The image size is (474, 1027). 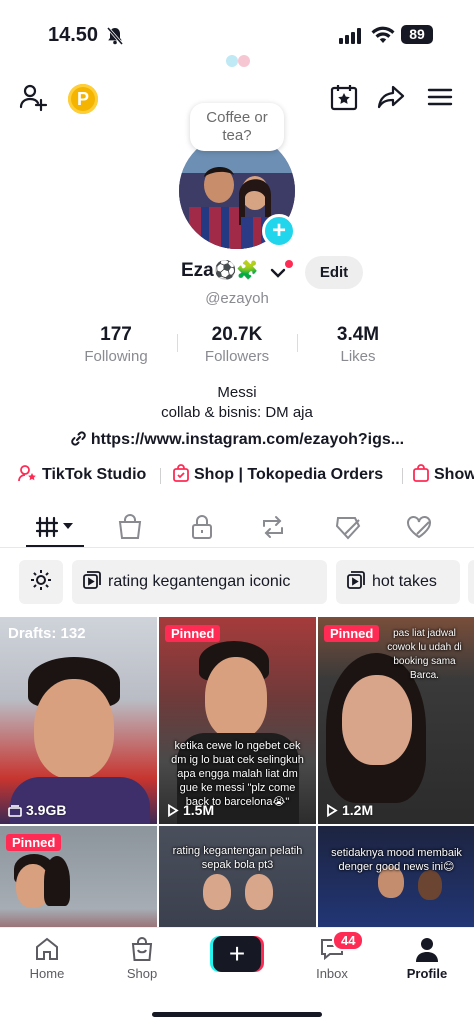 What do you see at coordinates (130, 527) in the screenshot?
I see `tab-shop` at bounding box center [130, 527].